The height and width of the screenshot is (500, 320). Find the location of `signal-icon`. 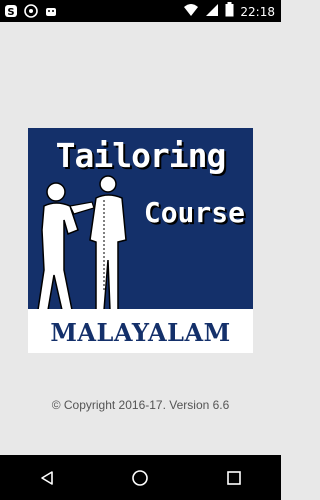

signal-icon is located at coordinates (212, 11).